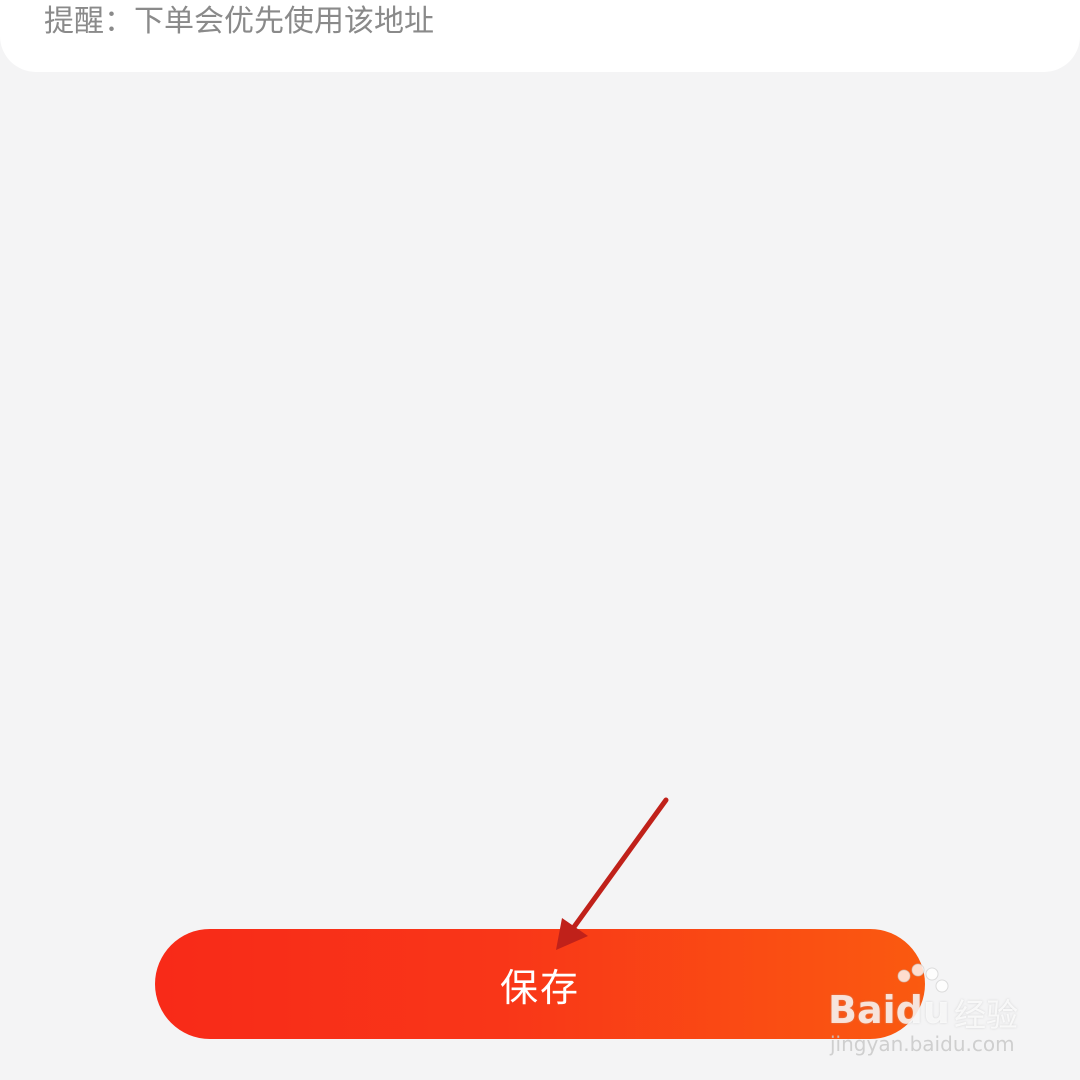  I want to click on save-button-label: 保存, so click(539, 988).